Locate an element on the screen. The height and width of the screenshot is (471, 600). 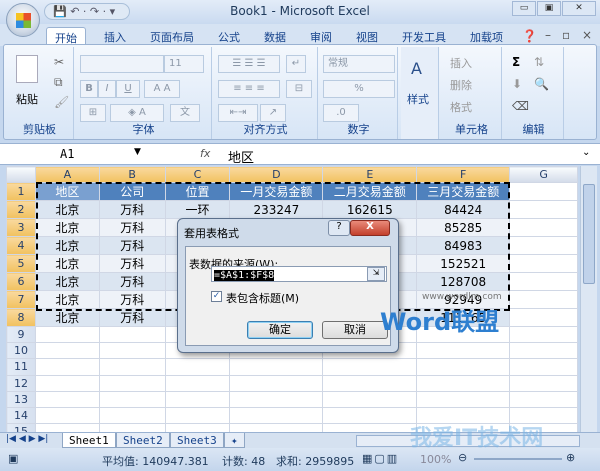
format-painter-icon: 🖌 is located at coordinates (61, 102).